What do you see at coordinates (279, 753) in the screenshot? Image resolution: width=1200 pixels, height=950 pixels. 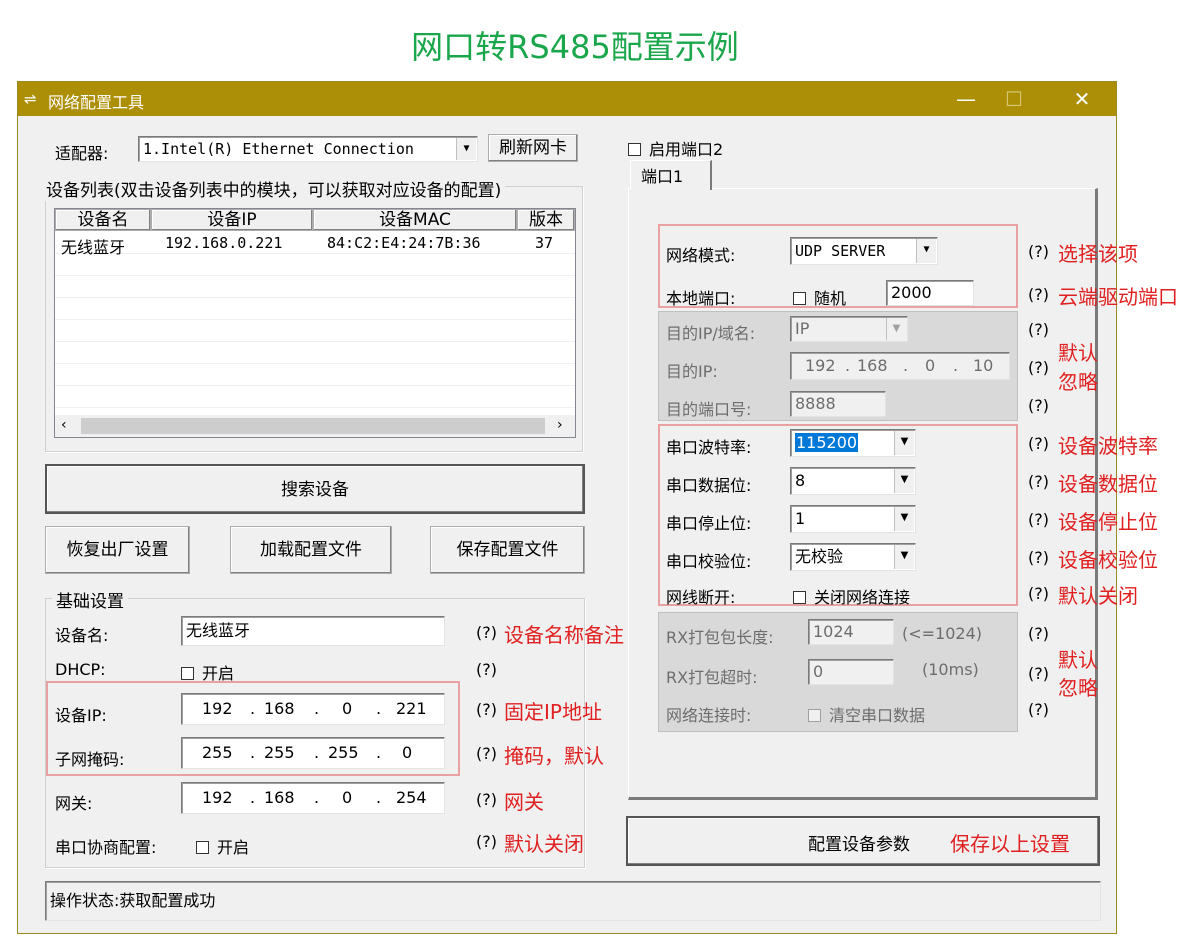 I see `mask-octet-2: 255` at bounding box center [279, 753].